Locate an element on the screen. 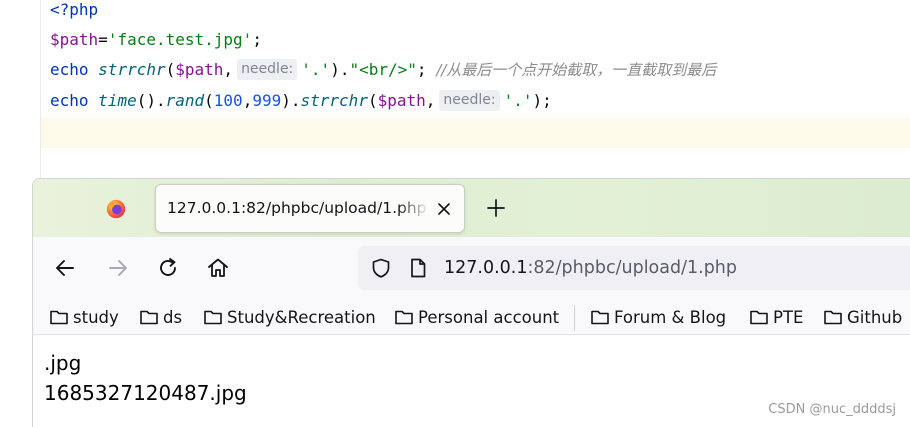 Image resolution: width=910 pixels, height=427 pixels. bookmark-label: ds is located at coordinates (173, 317).